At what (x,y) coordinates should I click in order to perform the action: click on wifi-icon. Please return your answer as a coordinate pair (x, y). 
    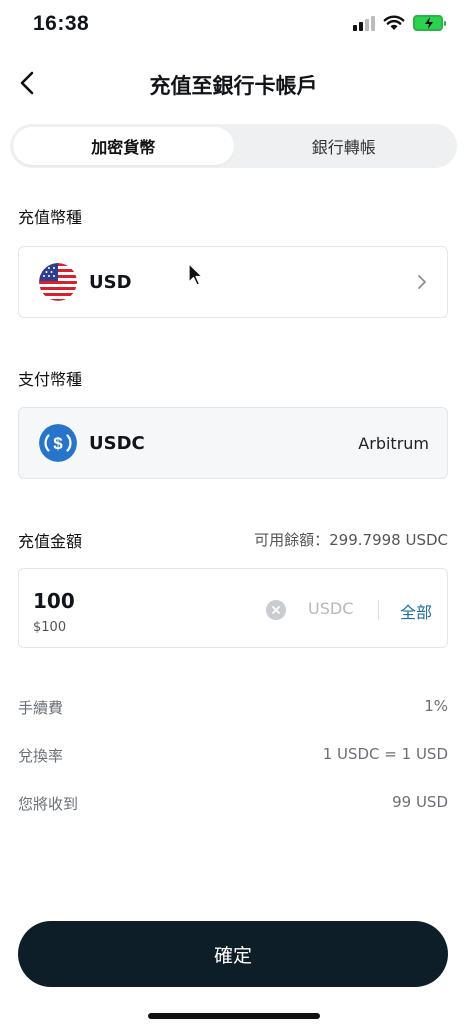
    Looking at the image, I should click on (394, 22).